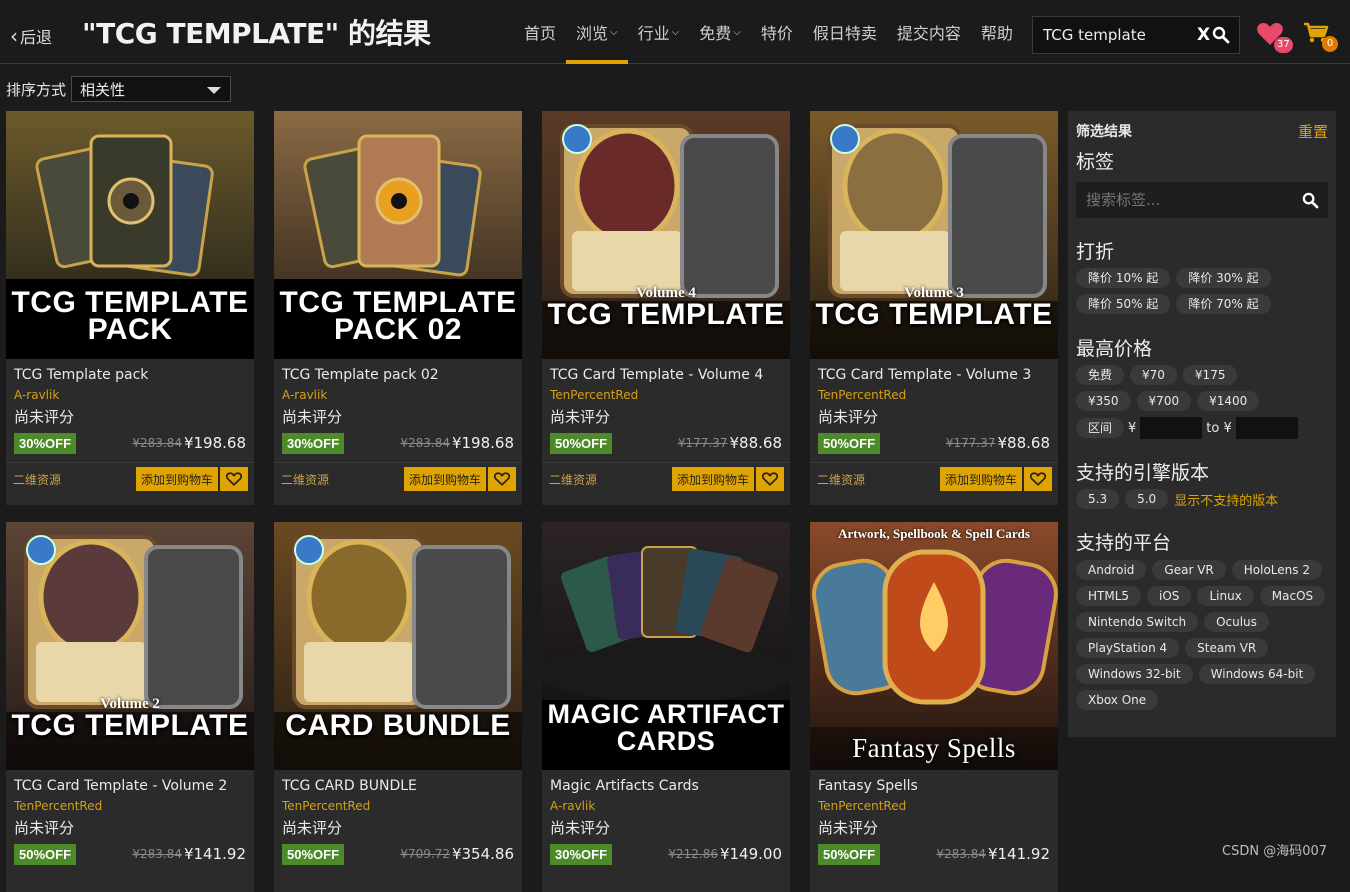  I want to click on product-name: Magic Artifacts Cards, so click(666, 786).